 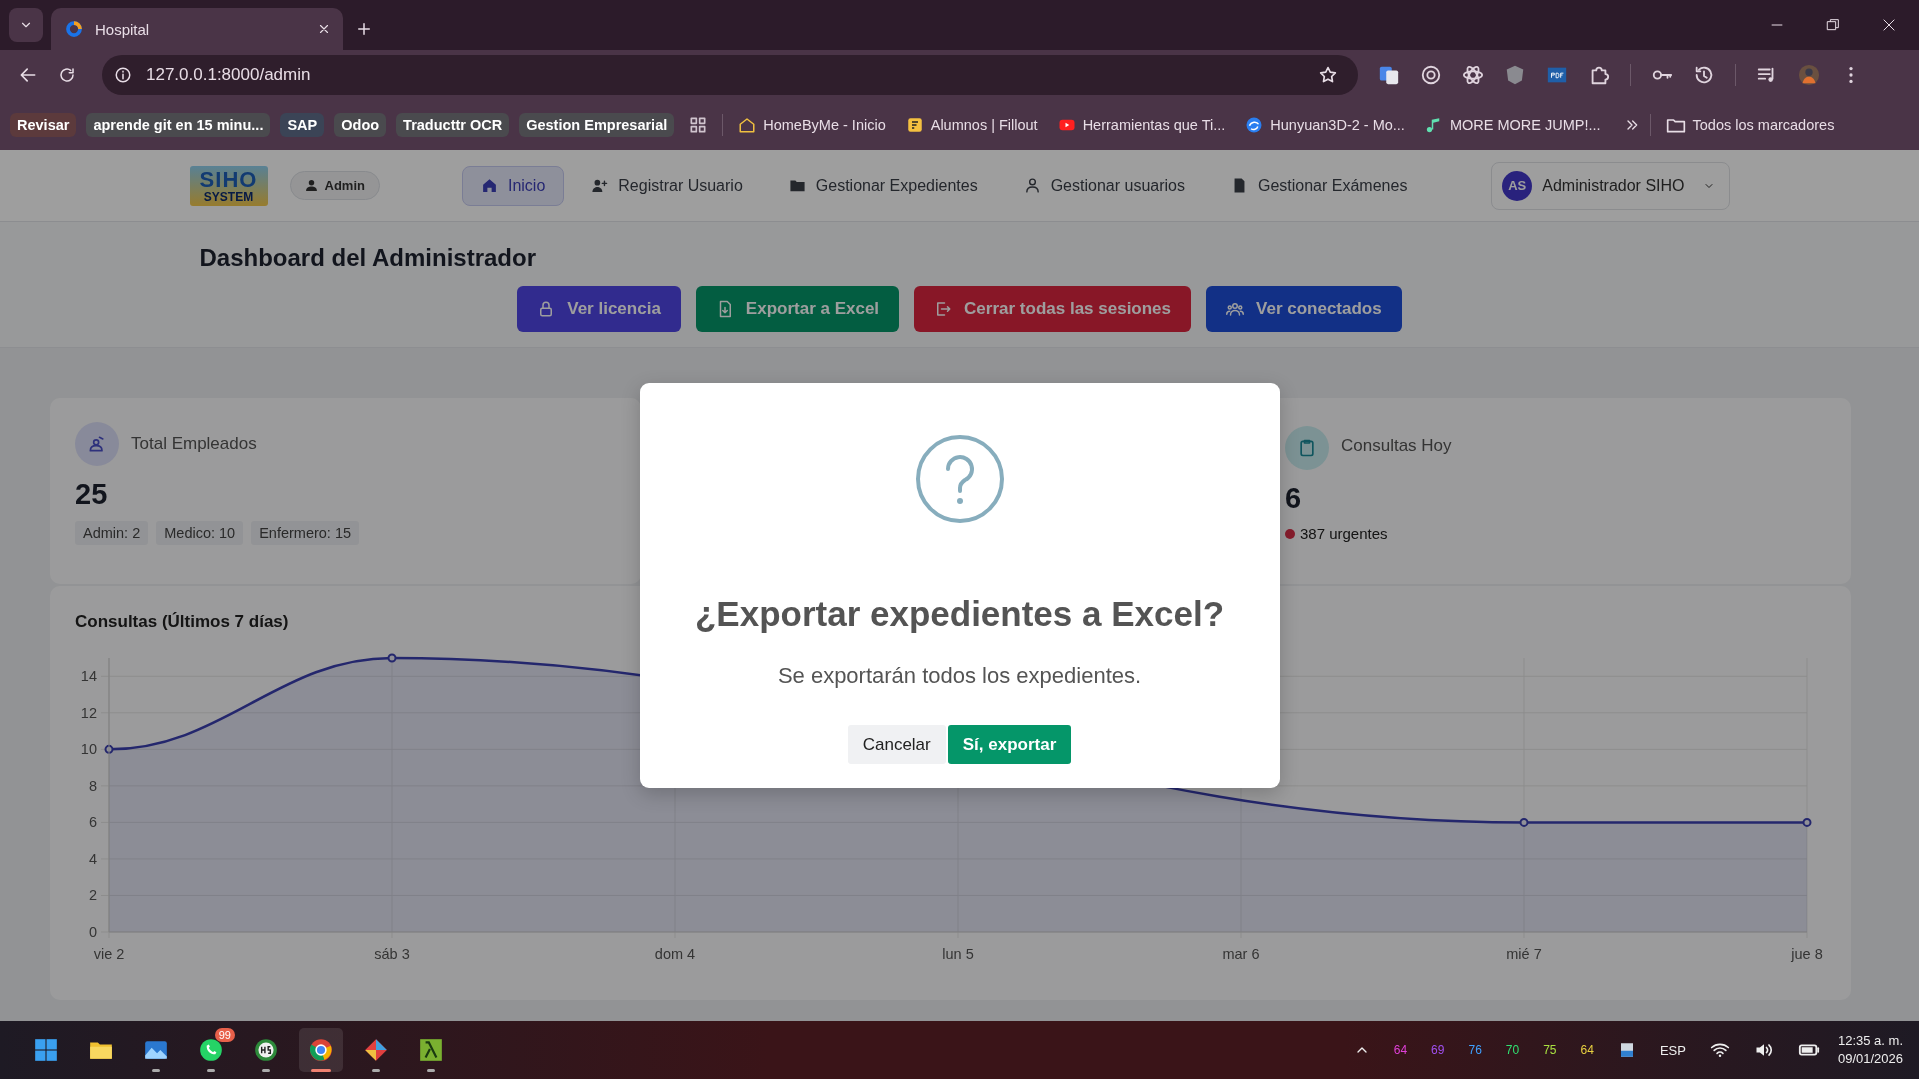 What do you see at coordinates (122, 29) in the screenshot?
I see `tab-title: Hospital` at bounding box center [122, 29].